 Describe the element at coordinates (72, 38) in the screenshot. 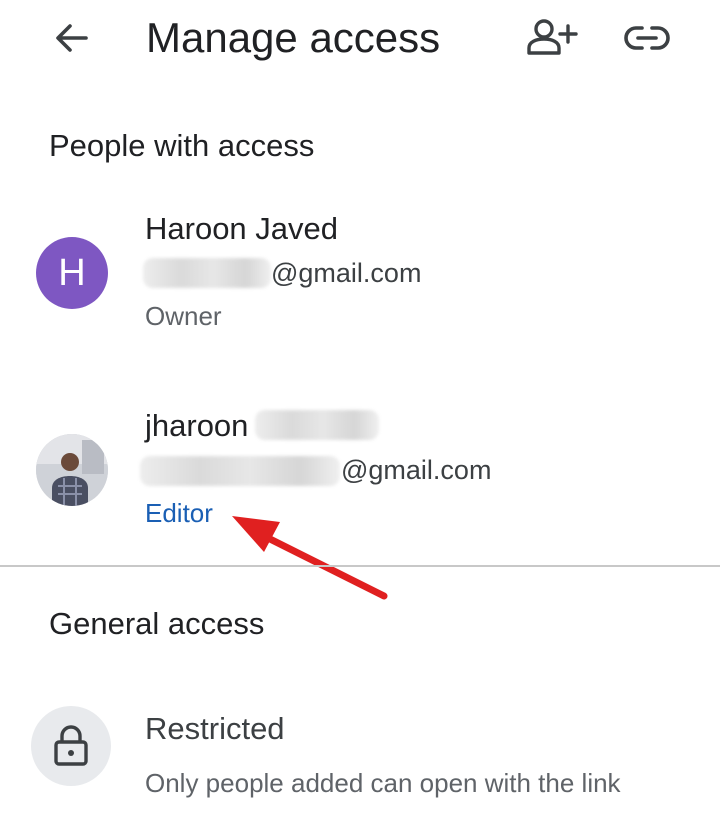

I see `arrow-back-icon` at that location.